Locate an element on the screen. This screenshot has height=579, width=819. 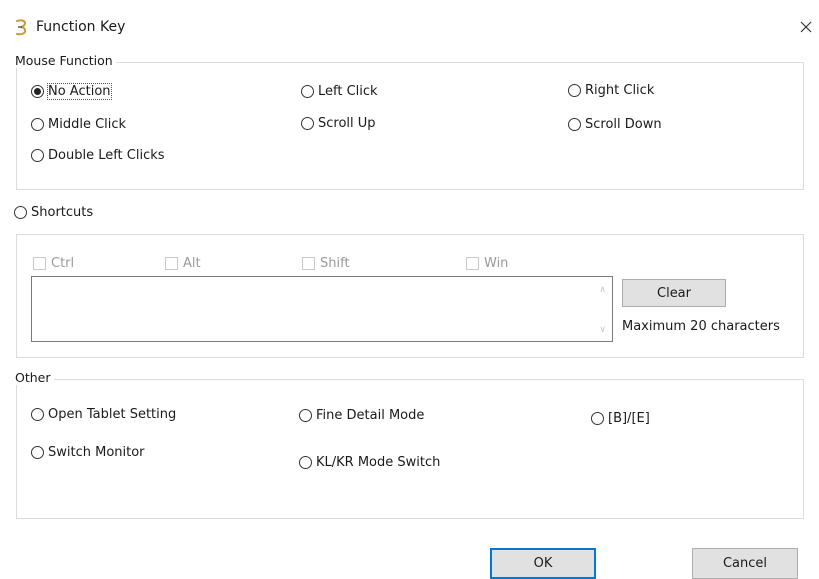
radio-scroll-up: Scroll Up is located at coordinates (338, 123).